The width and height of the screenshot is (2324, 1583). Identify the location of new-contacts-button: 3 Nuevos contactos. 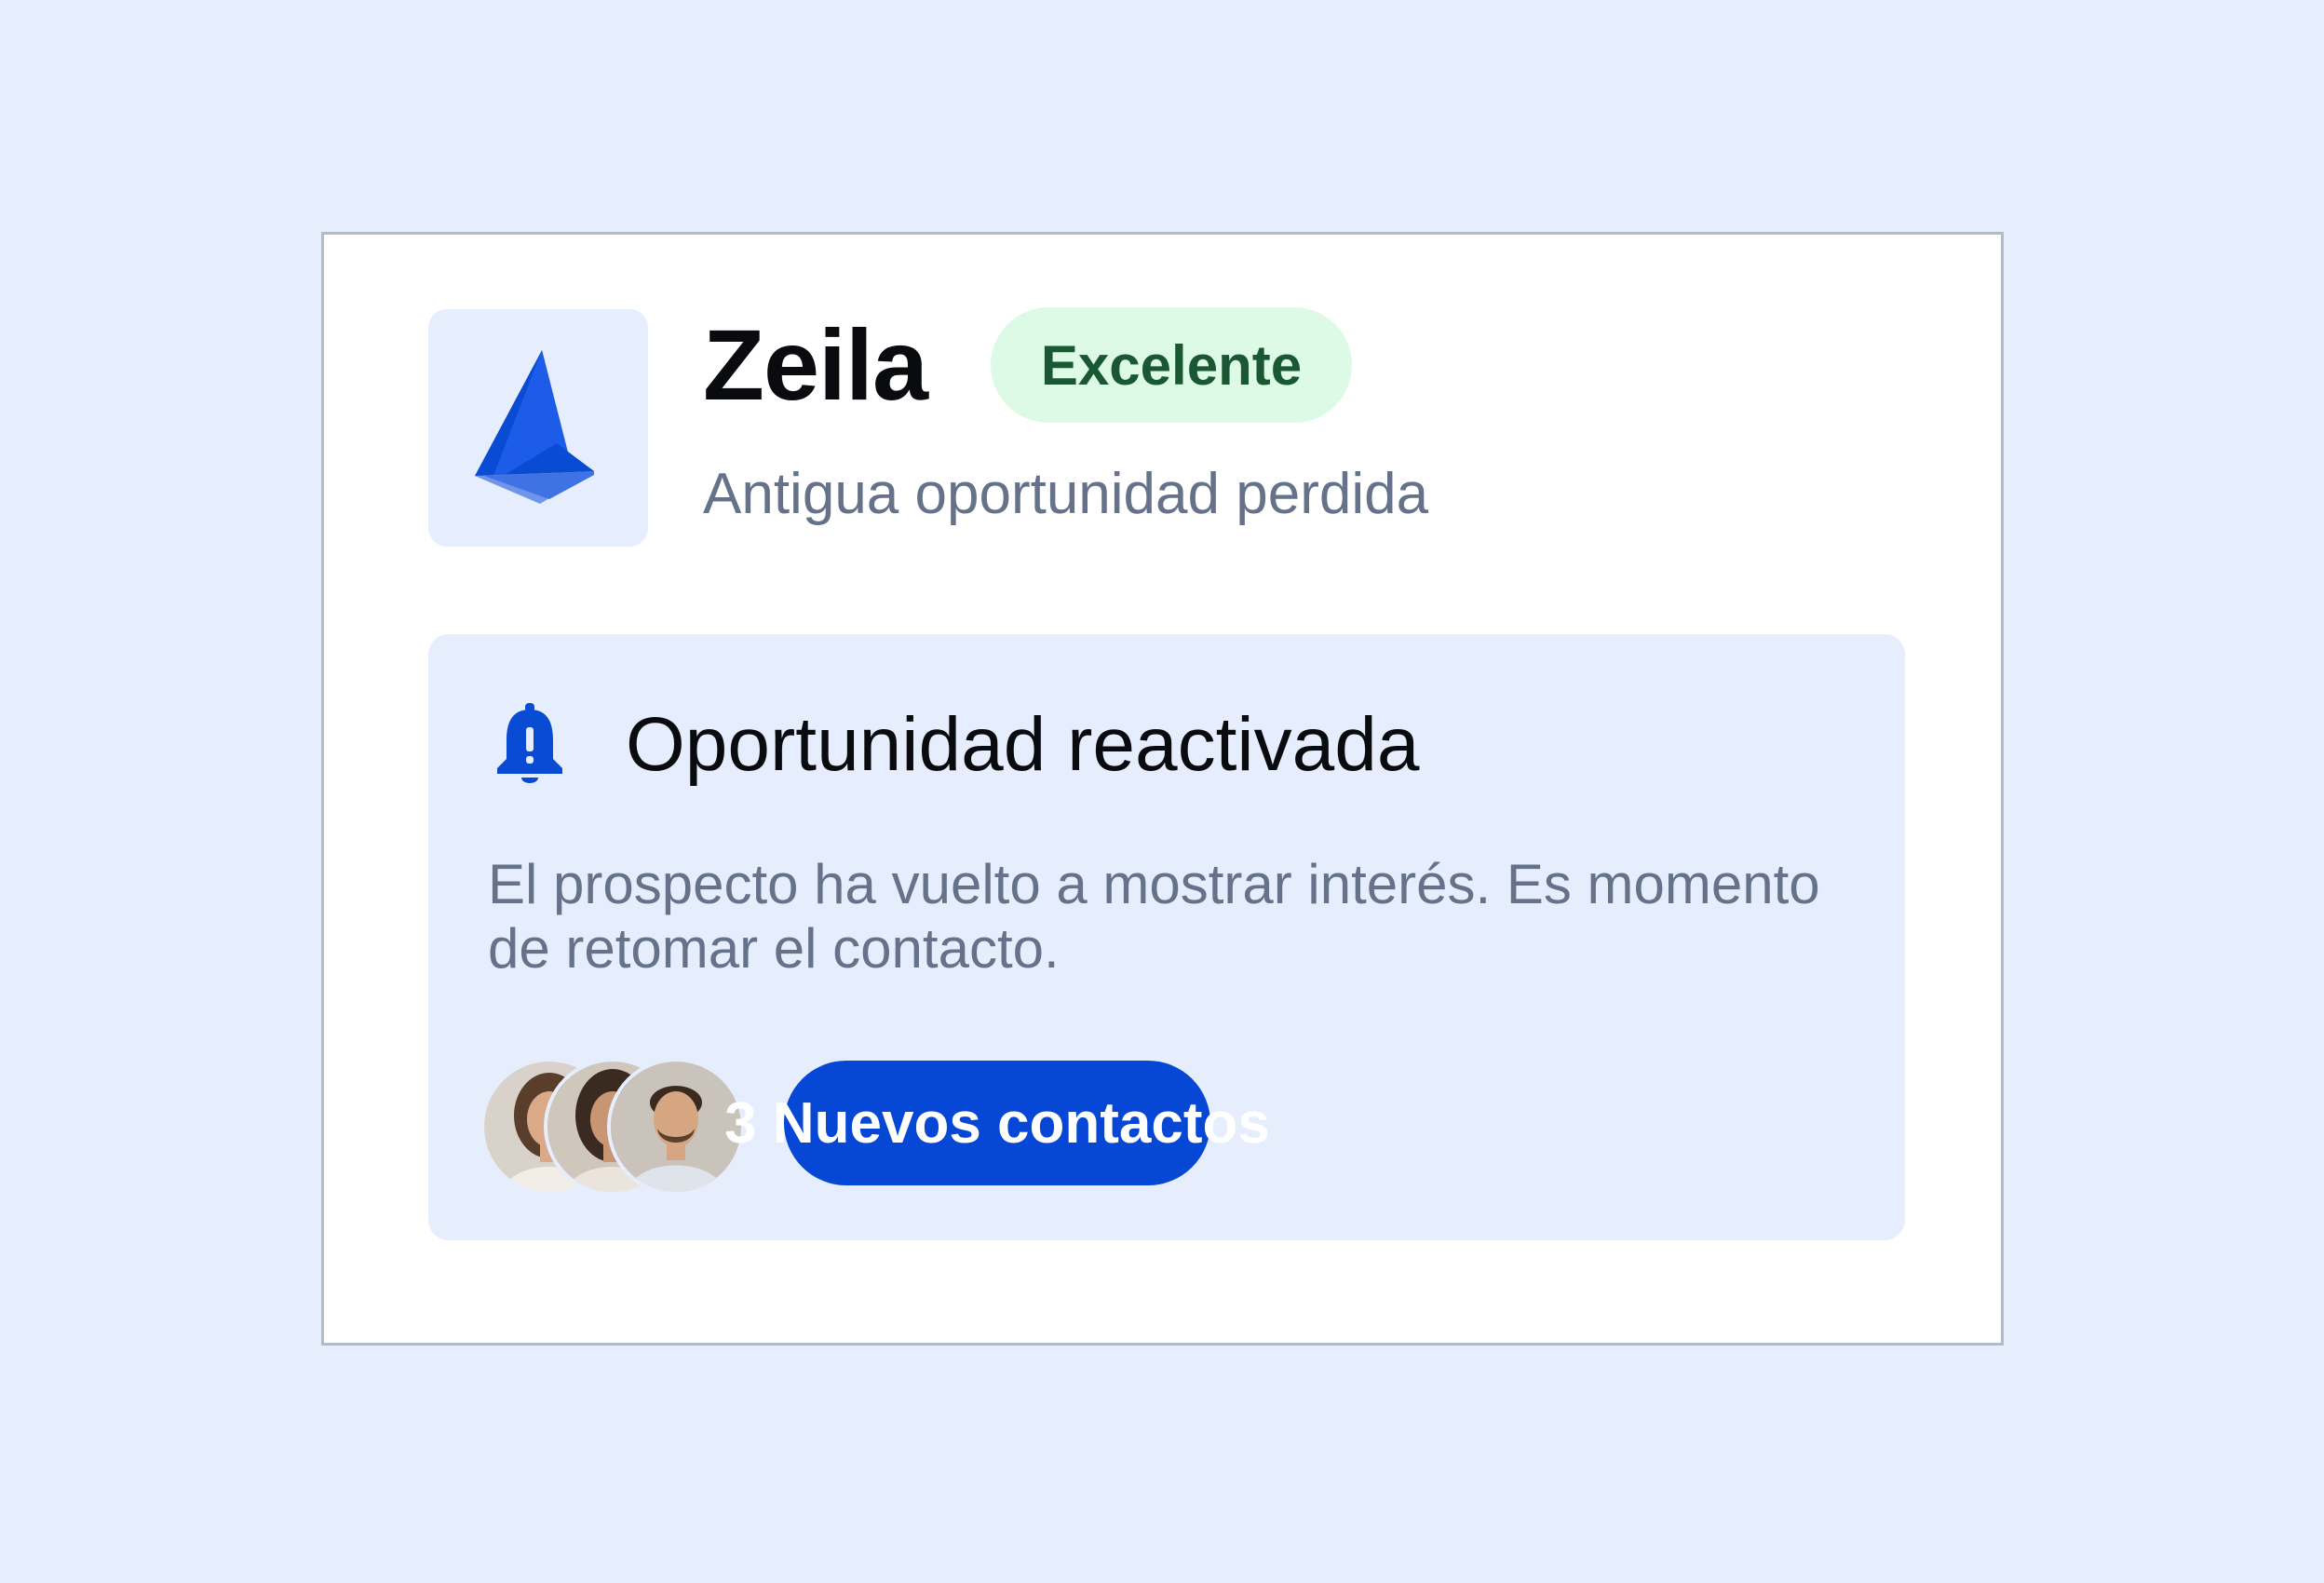
(997, 1123).